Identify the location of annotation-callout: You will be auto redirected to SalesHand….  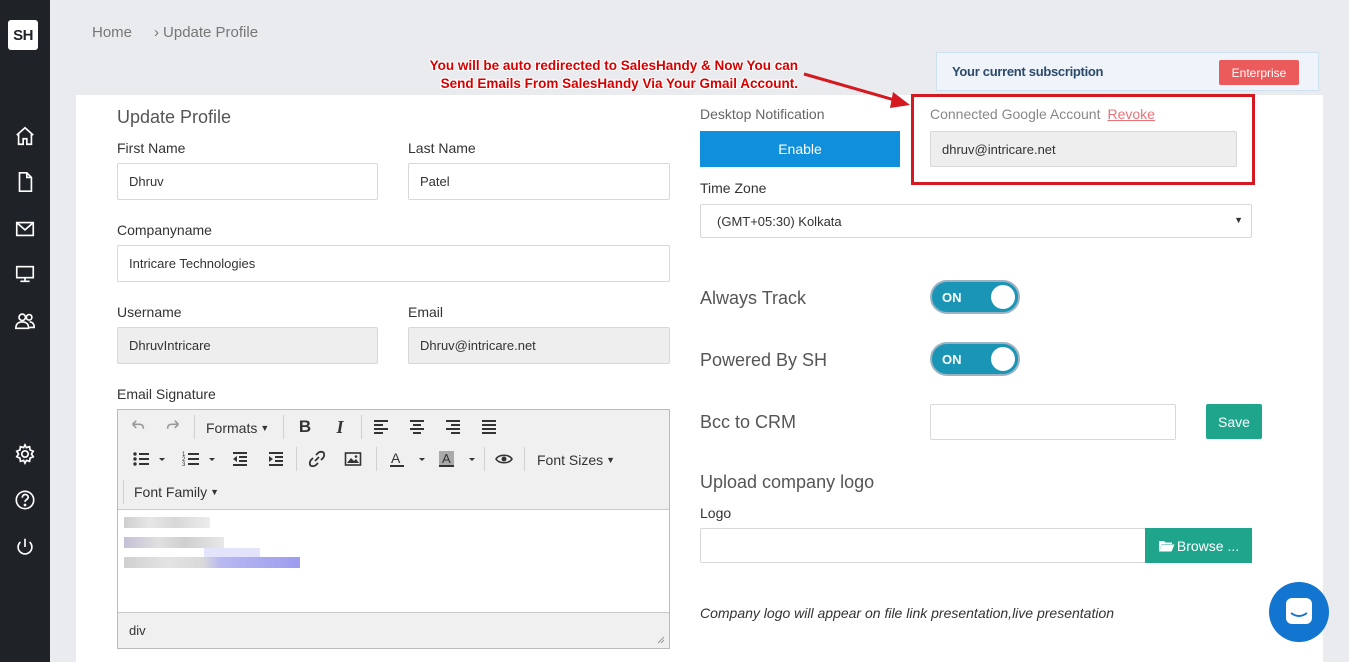
(601, 75).